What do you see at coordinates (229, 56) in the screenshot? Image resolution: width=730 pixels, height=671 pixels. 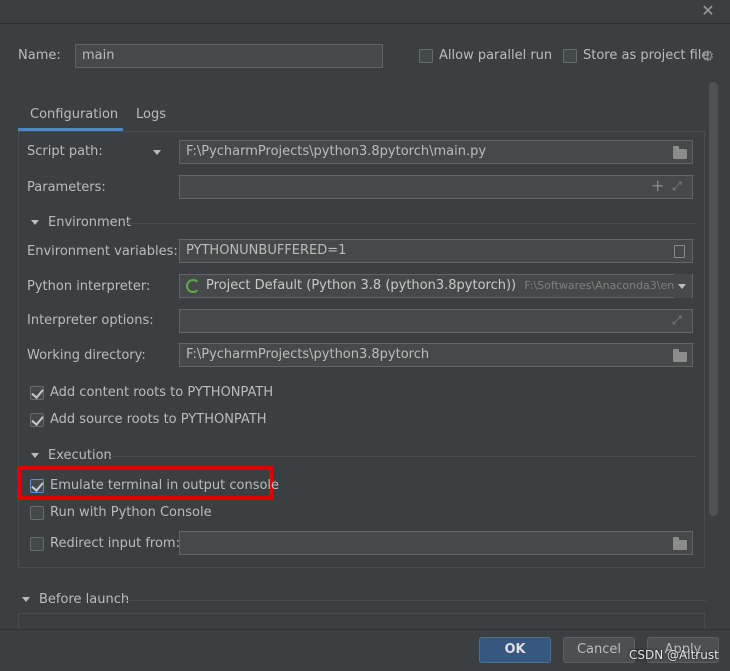 I see `name-input: main` at bounding box center [229, 56].